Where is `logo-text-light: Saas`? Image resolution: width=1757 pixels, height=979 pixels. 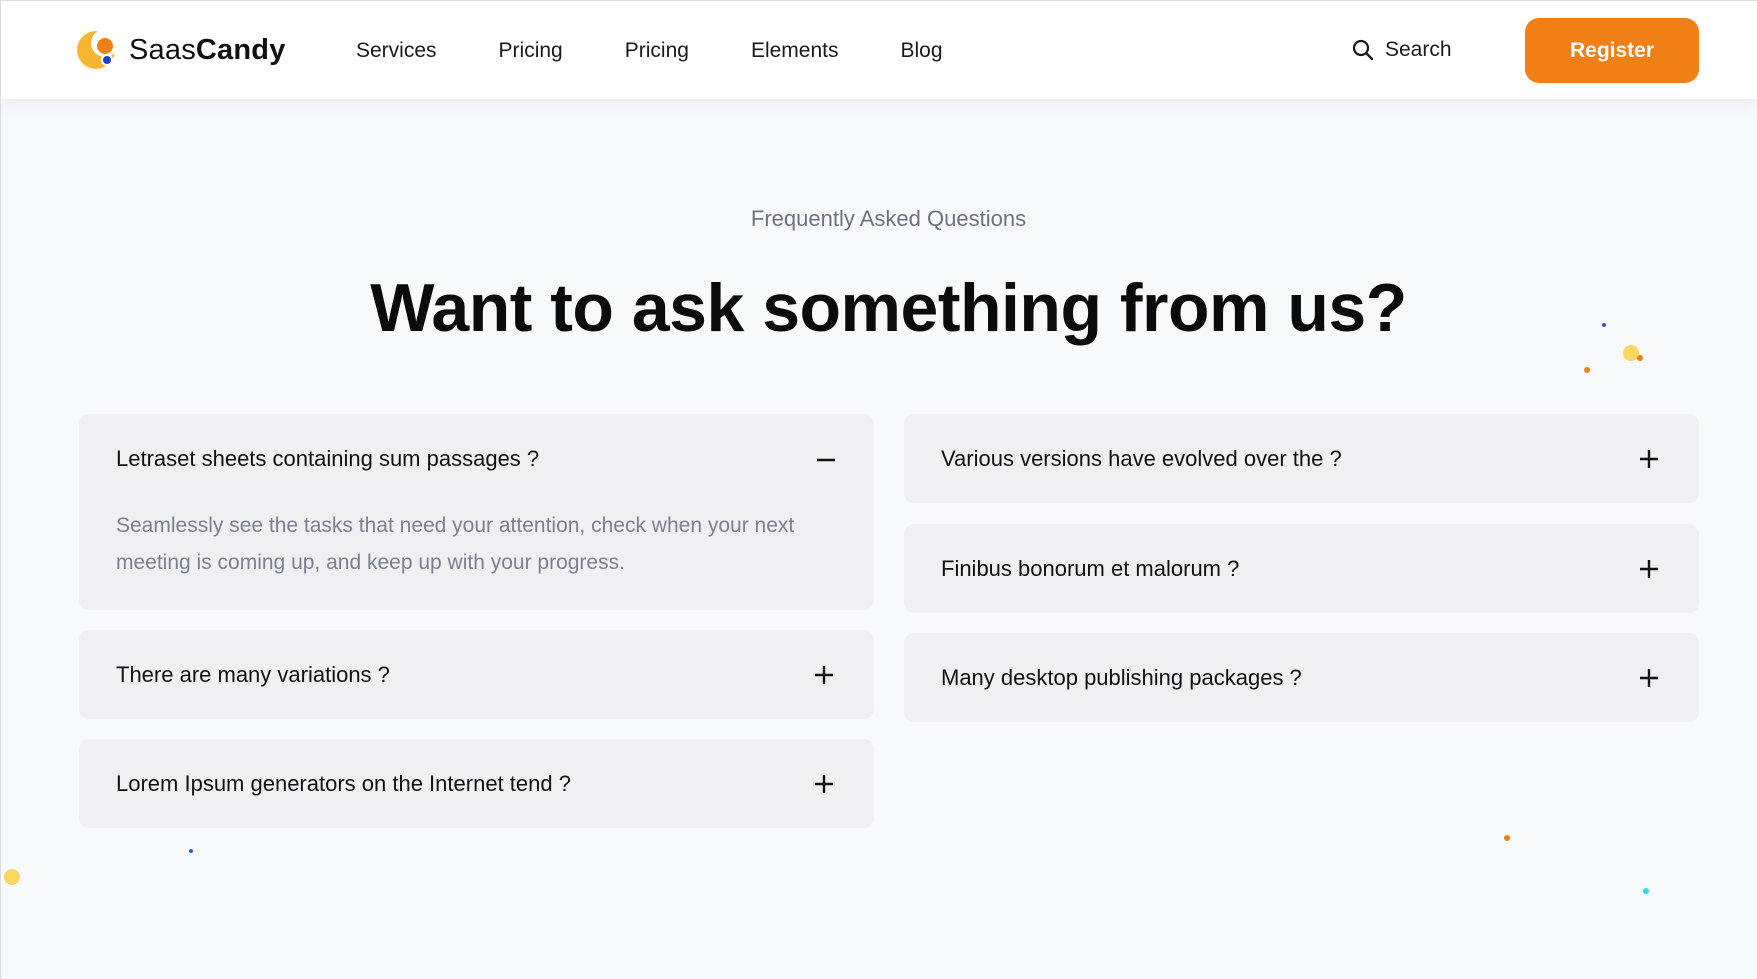
logo-text-light: Saas is located at coordinates (162, 49).